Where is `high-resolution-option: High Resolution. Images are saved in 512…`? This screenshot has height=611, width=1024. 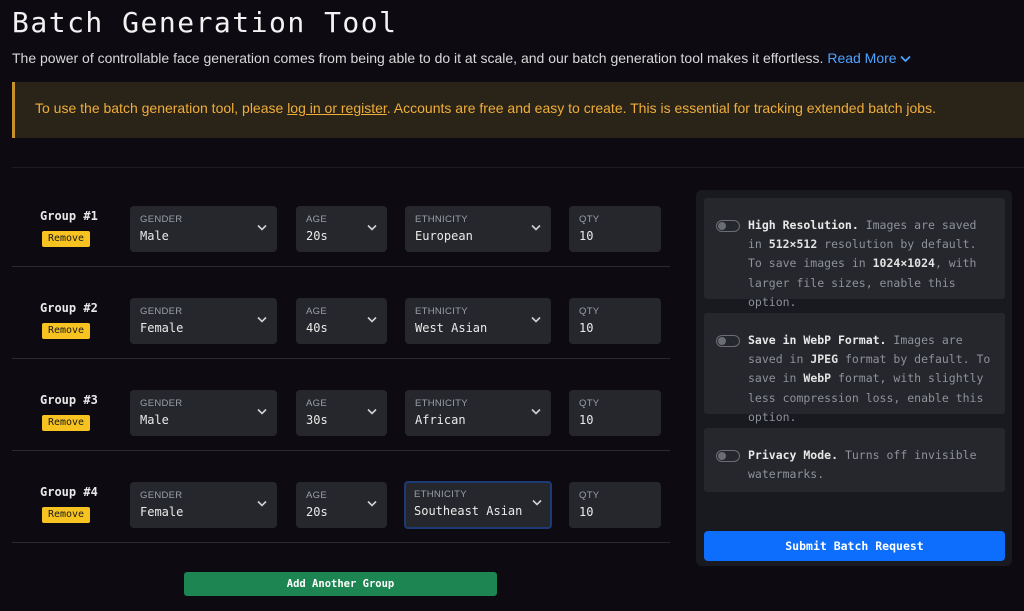 high-resolution-option: High Resolution. Images are saved in 512… is located at coordinates (854, 253).